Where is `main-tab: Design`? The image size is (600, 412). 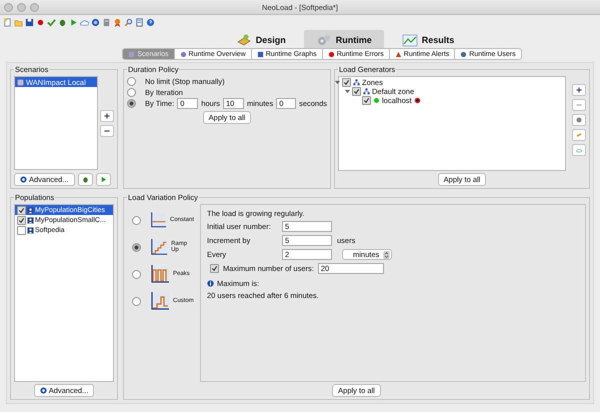
main-tab: Design is located at coordinates (261, 40).